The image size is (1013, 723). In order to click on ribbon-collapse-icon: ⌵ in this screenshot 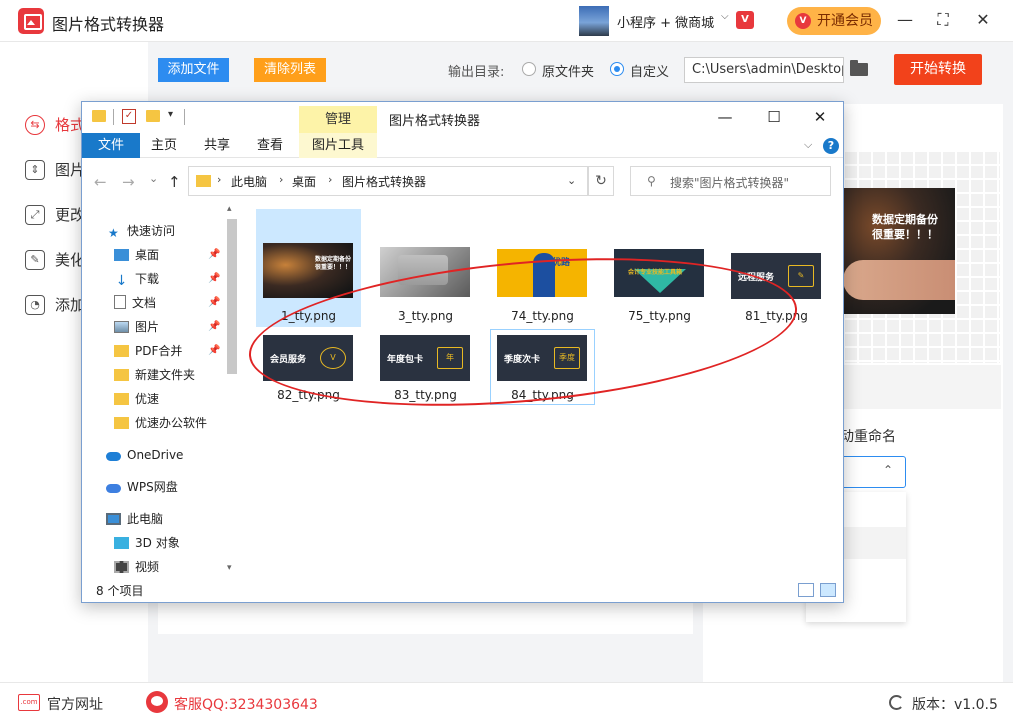, I will do `click(808, 145)`.